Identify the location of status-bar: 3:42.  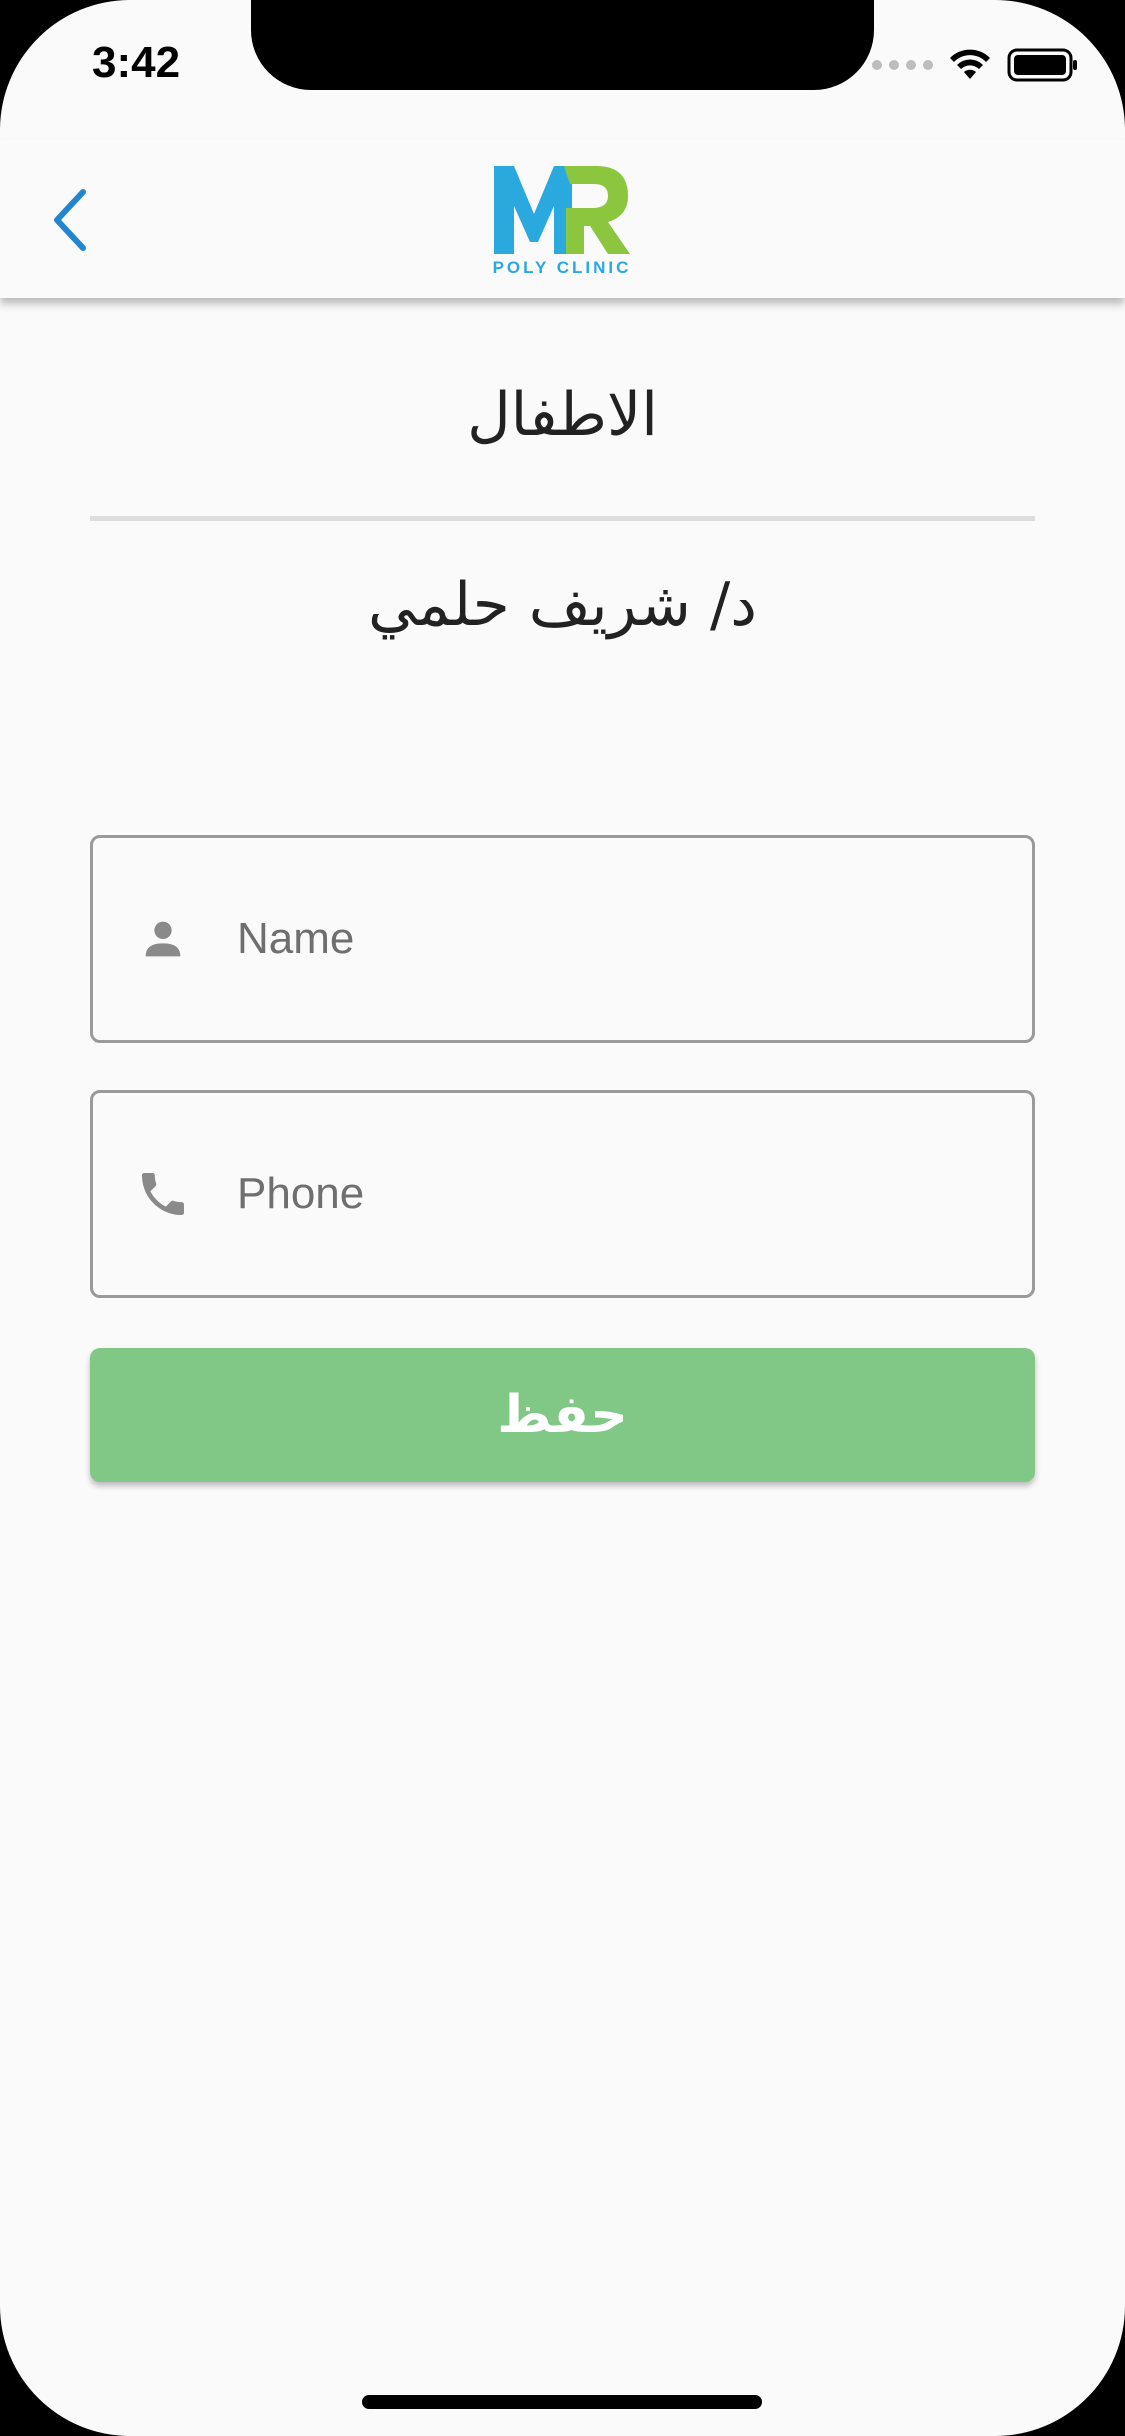
(562, 70).